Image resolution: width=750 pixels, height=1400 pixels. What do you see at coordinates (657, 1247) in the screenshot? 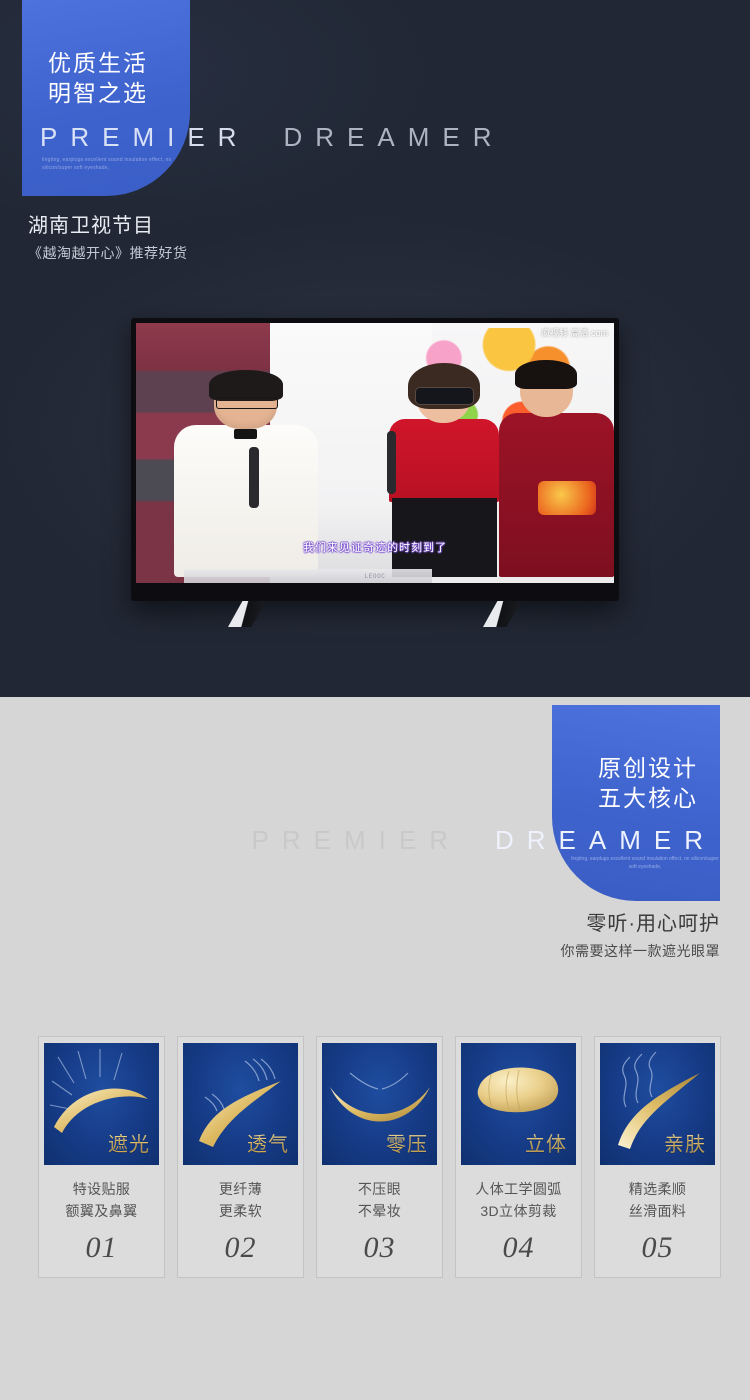
I see `card-number: 05` at bounding box center [657, 1247].